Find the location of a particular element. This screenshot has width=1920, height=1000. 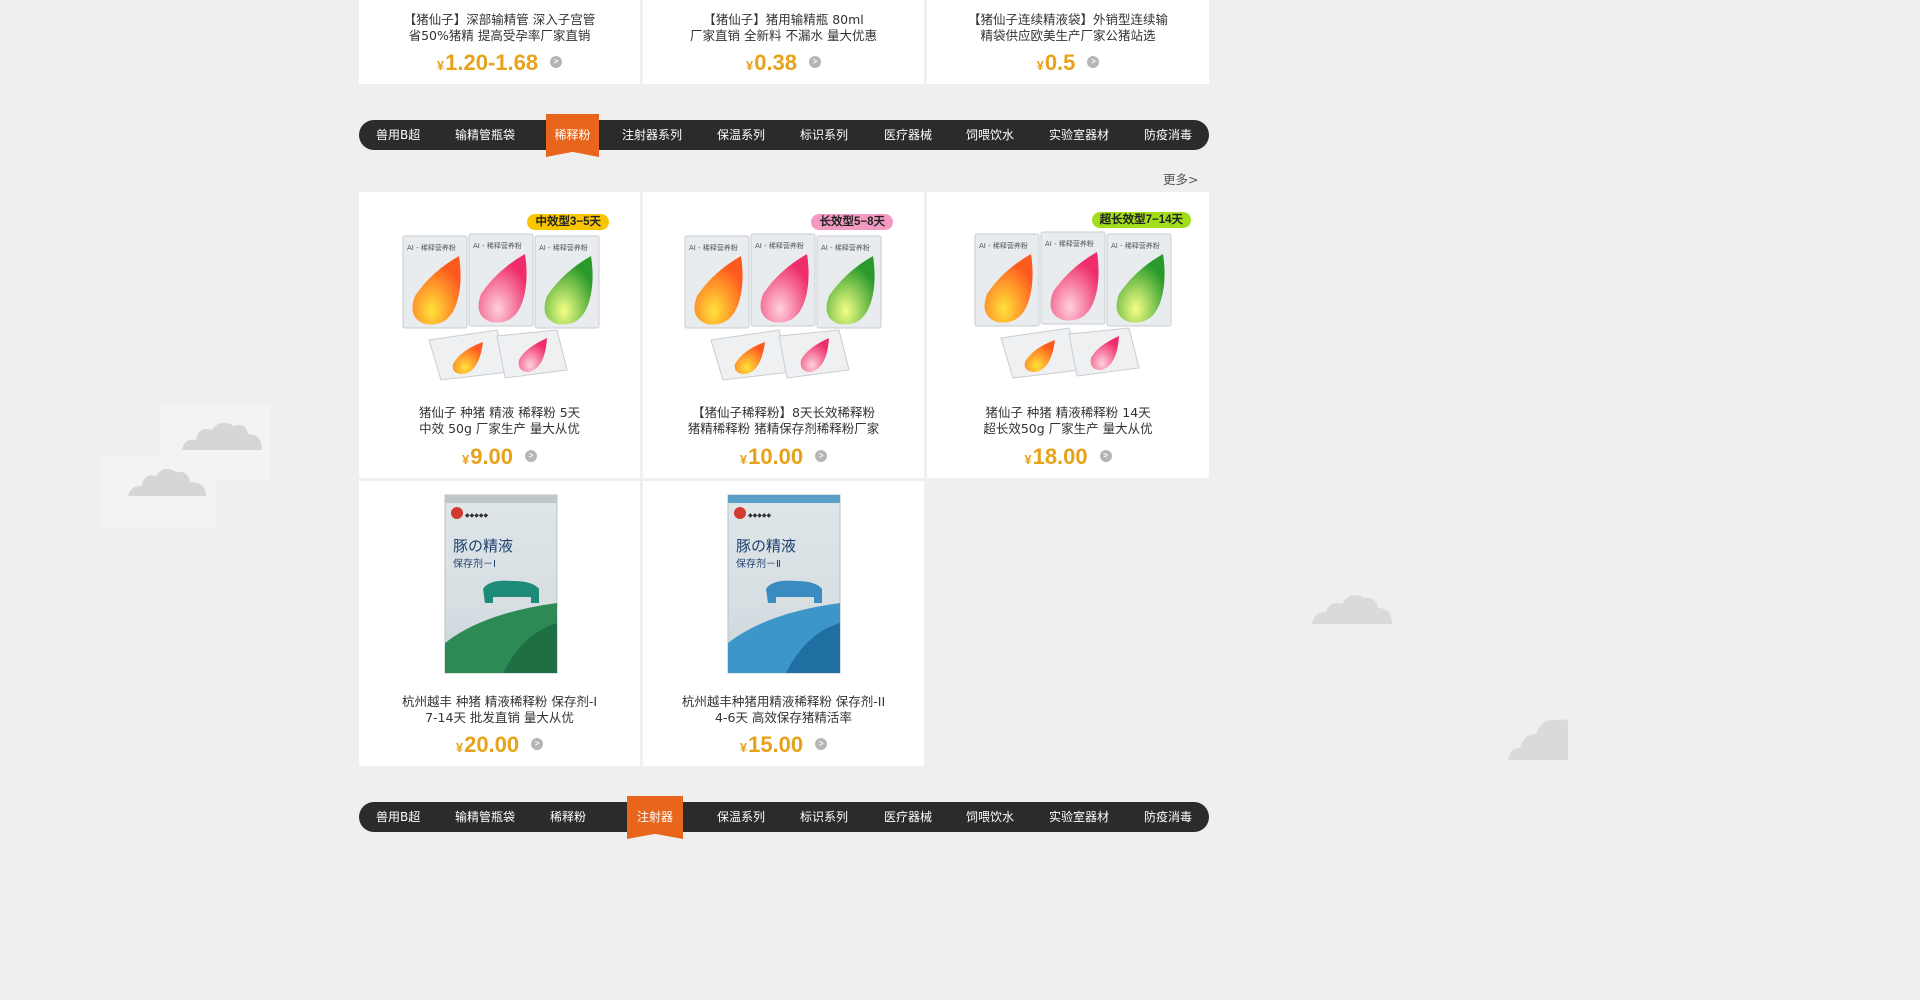

title-line: 中效 50g 厂家生产 量大从优 is located at coordinates (499, 428).